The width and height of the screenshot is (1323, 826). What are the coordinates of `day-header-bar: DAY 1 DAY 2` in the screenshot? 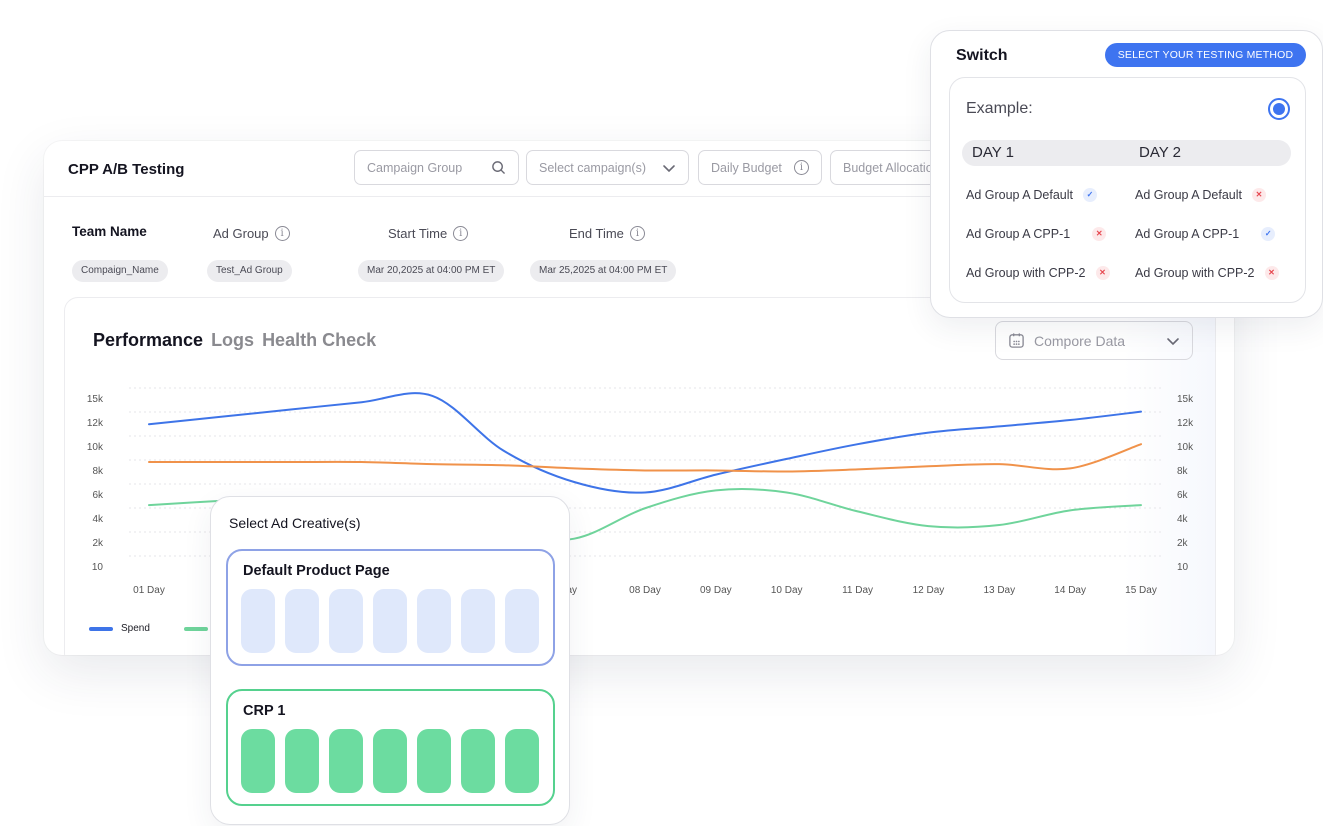 It's located at (1126, 153).